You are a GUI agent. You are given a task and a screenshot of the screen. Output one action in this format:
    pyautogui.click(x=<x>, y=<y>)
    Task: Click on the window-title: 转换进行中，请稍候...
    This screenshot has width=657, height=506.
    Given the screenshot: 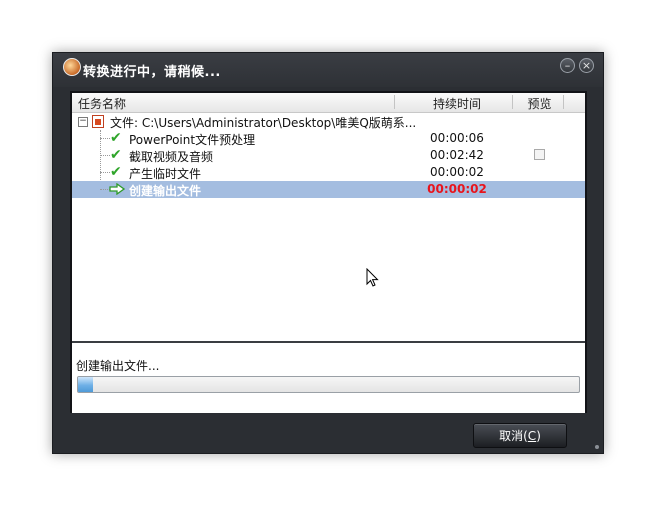 What is the action you would take?
    pyautogui.click(x=152, y=72)
    